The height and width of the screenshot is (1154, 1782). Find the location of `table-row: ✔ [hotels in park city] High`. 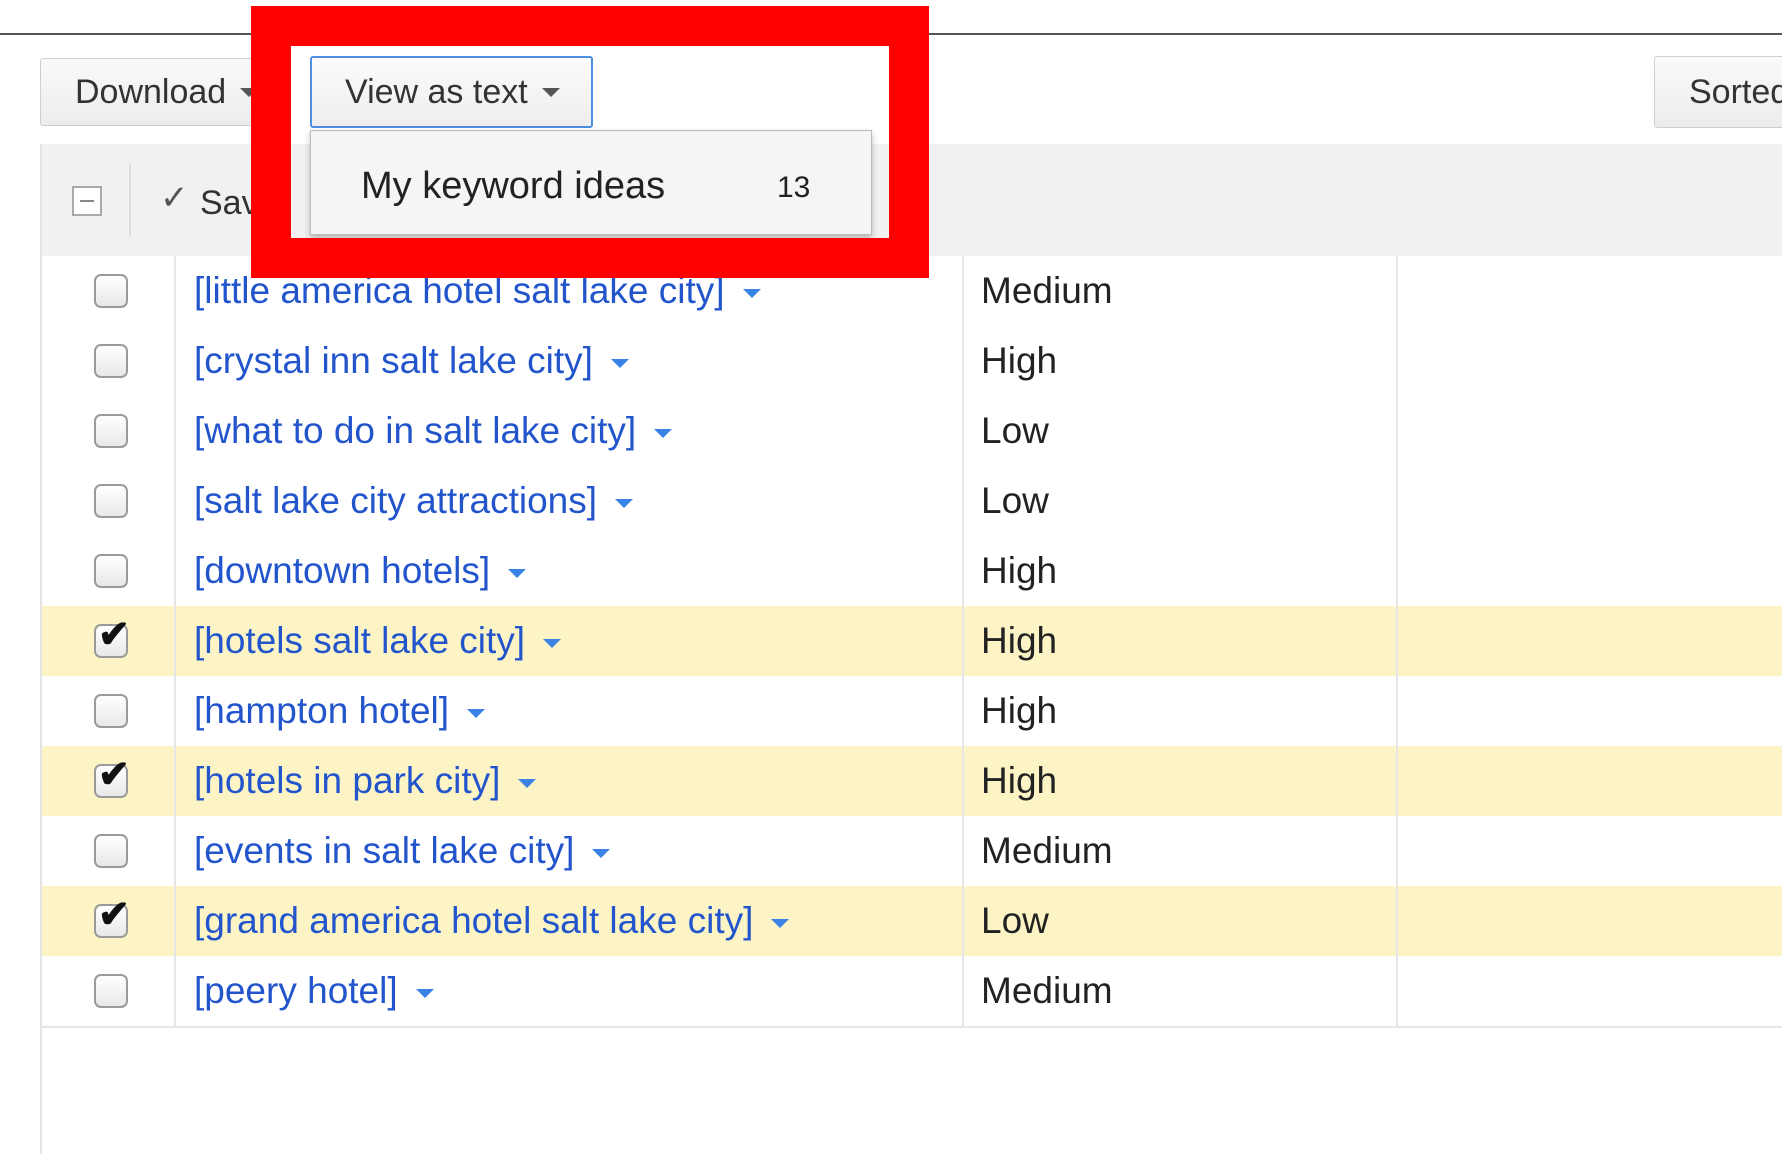

table-row: ✔ [hotels in park city] High is located at coordinates (912, 782).